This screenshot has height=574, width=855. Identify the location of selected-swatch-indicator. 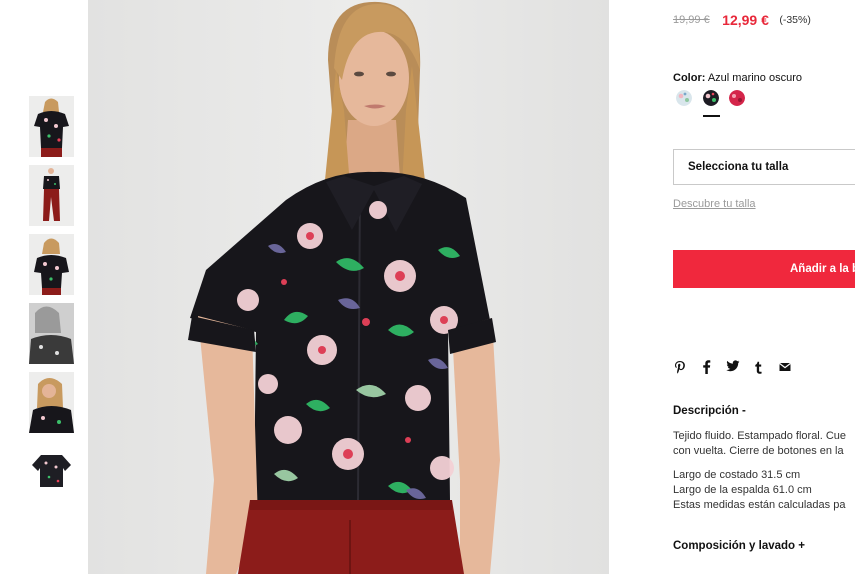
(711, 116).